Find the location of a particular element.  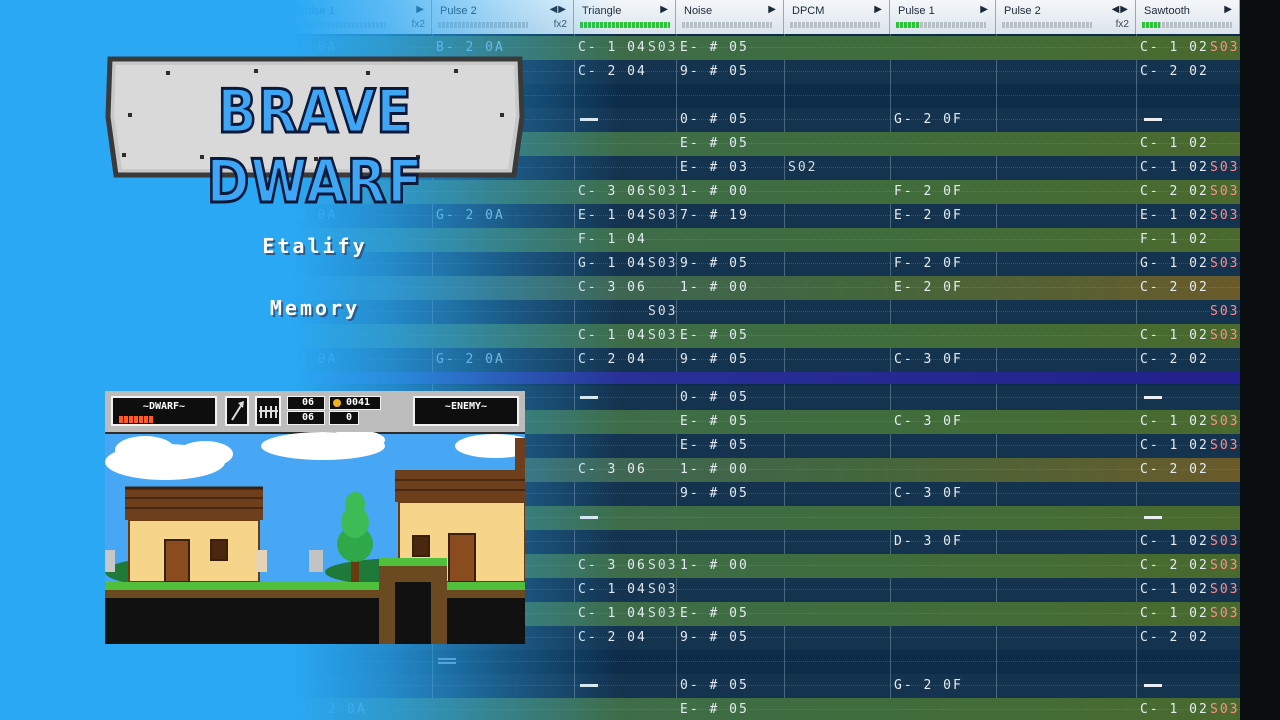

pattern-row is located at coordinates (765, 662).